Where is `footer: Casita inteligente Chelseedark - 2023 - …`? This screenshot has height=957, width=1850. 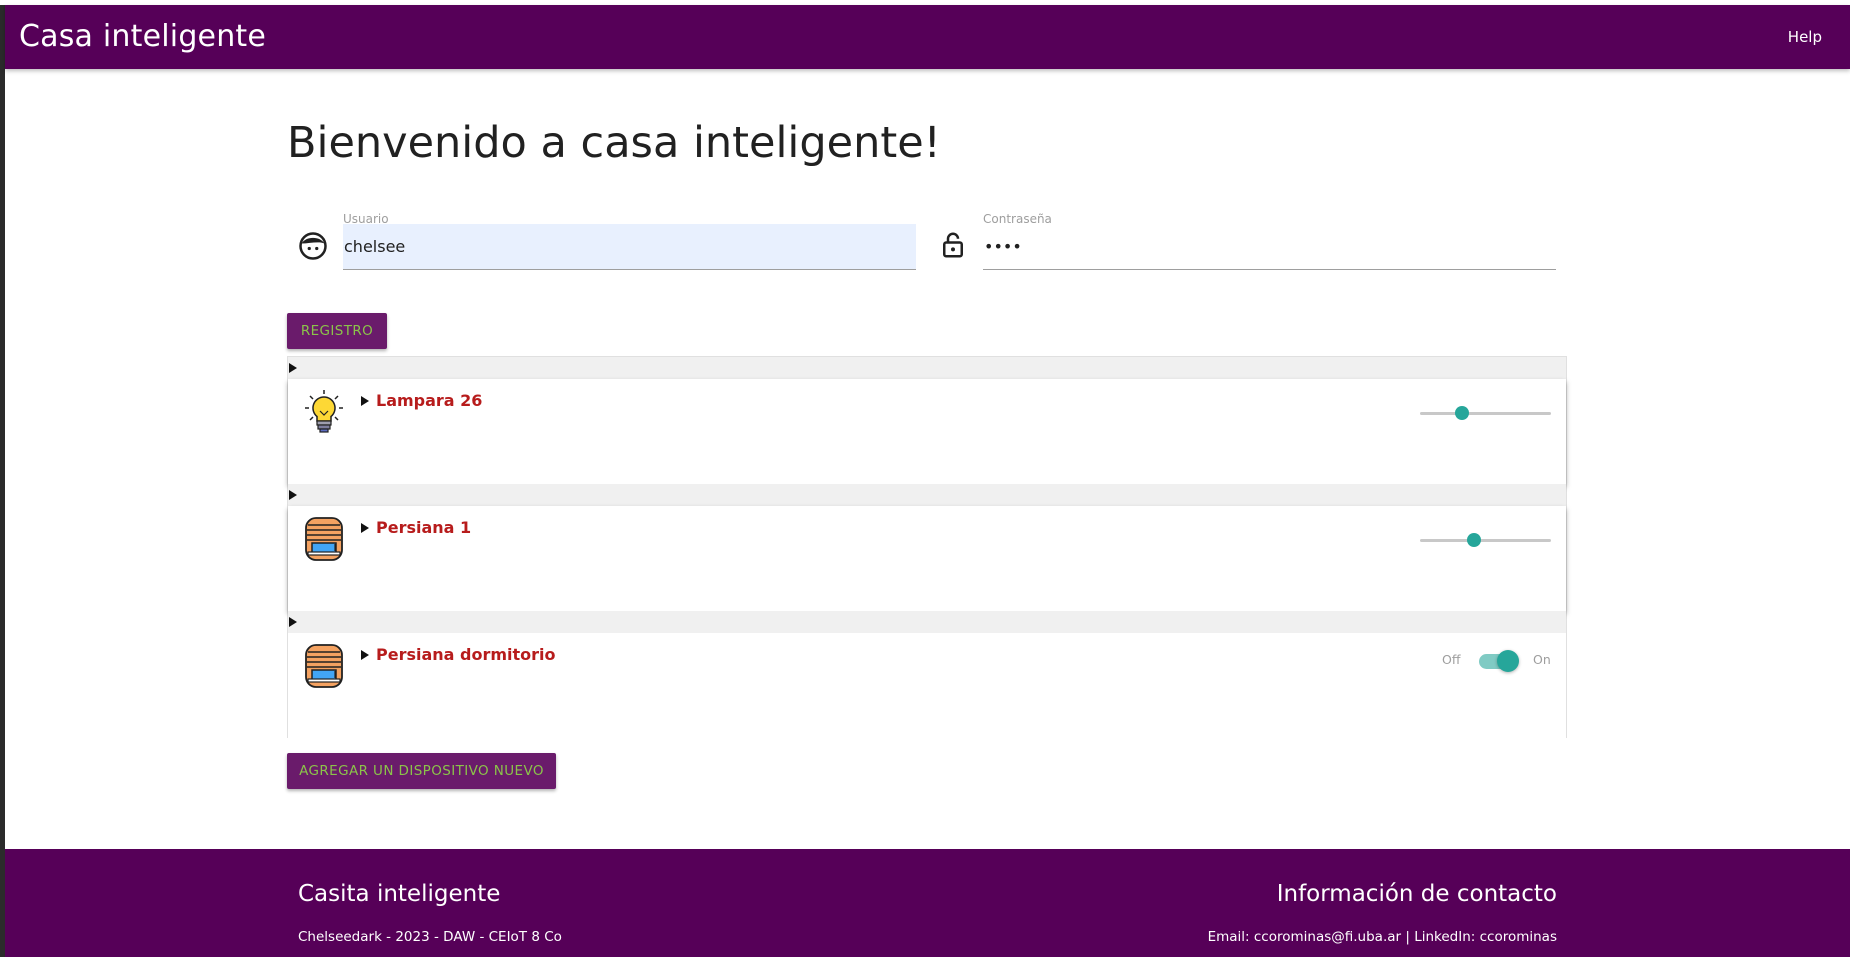
footer: Casita inteligente Chelseedark - 2023 - … is located at coordinates (927, 903).